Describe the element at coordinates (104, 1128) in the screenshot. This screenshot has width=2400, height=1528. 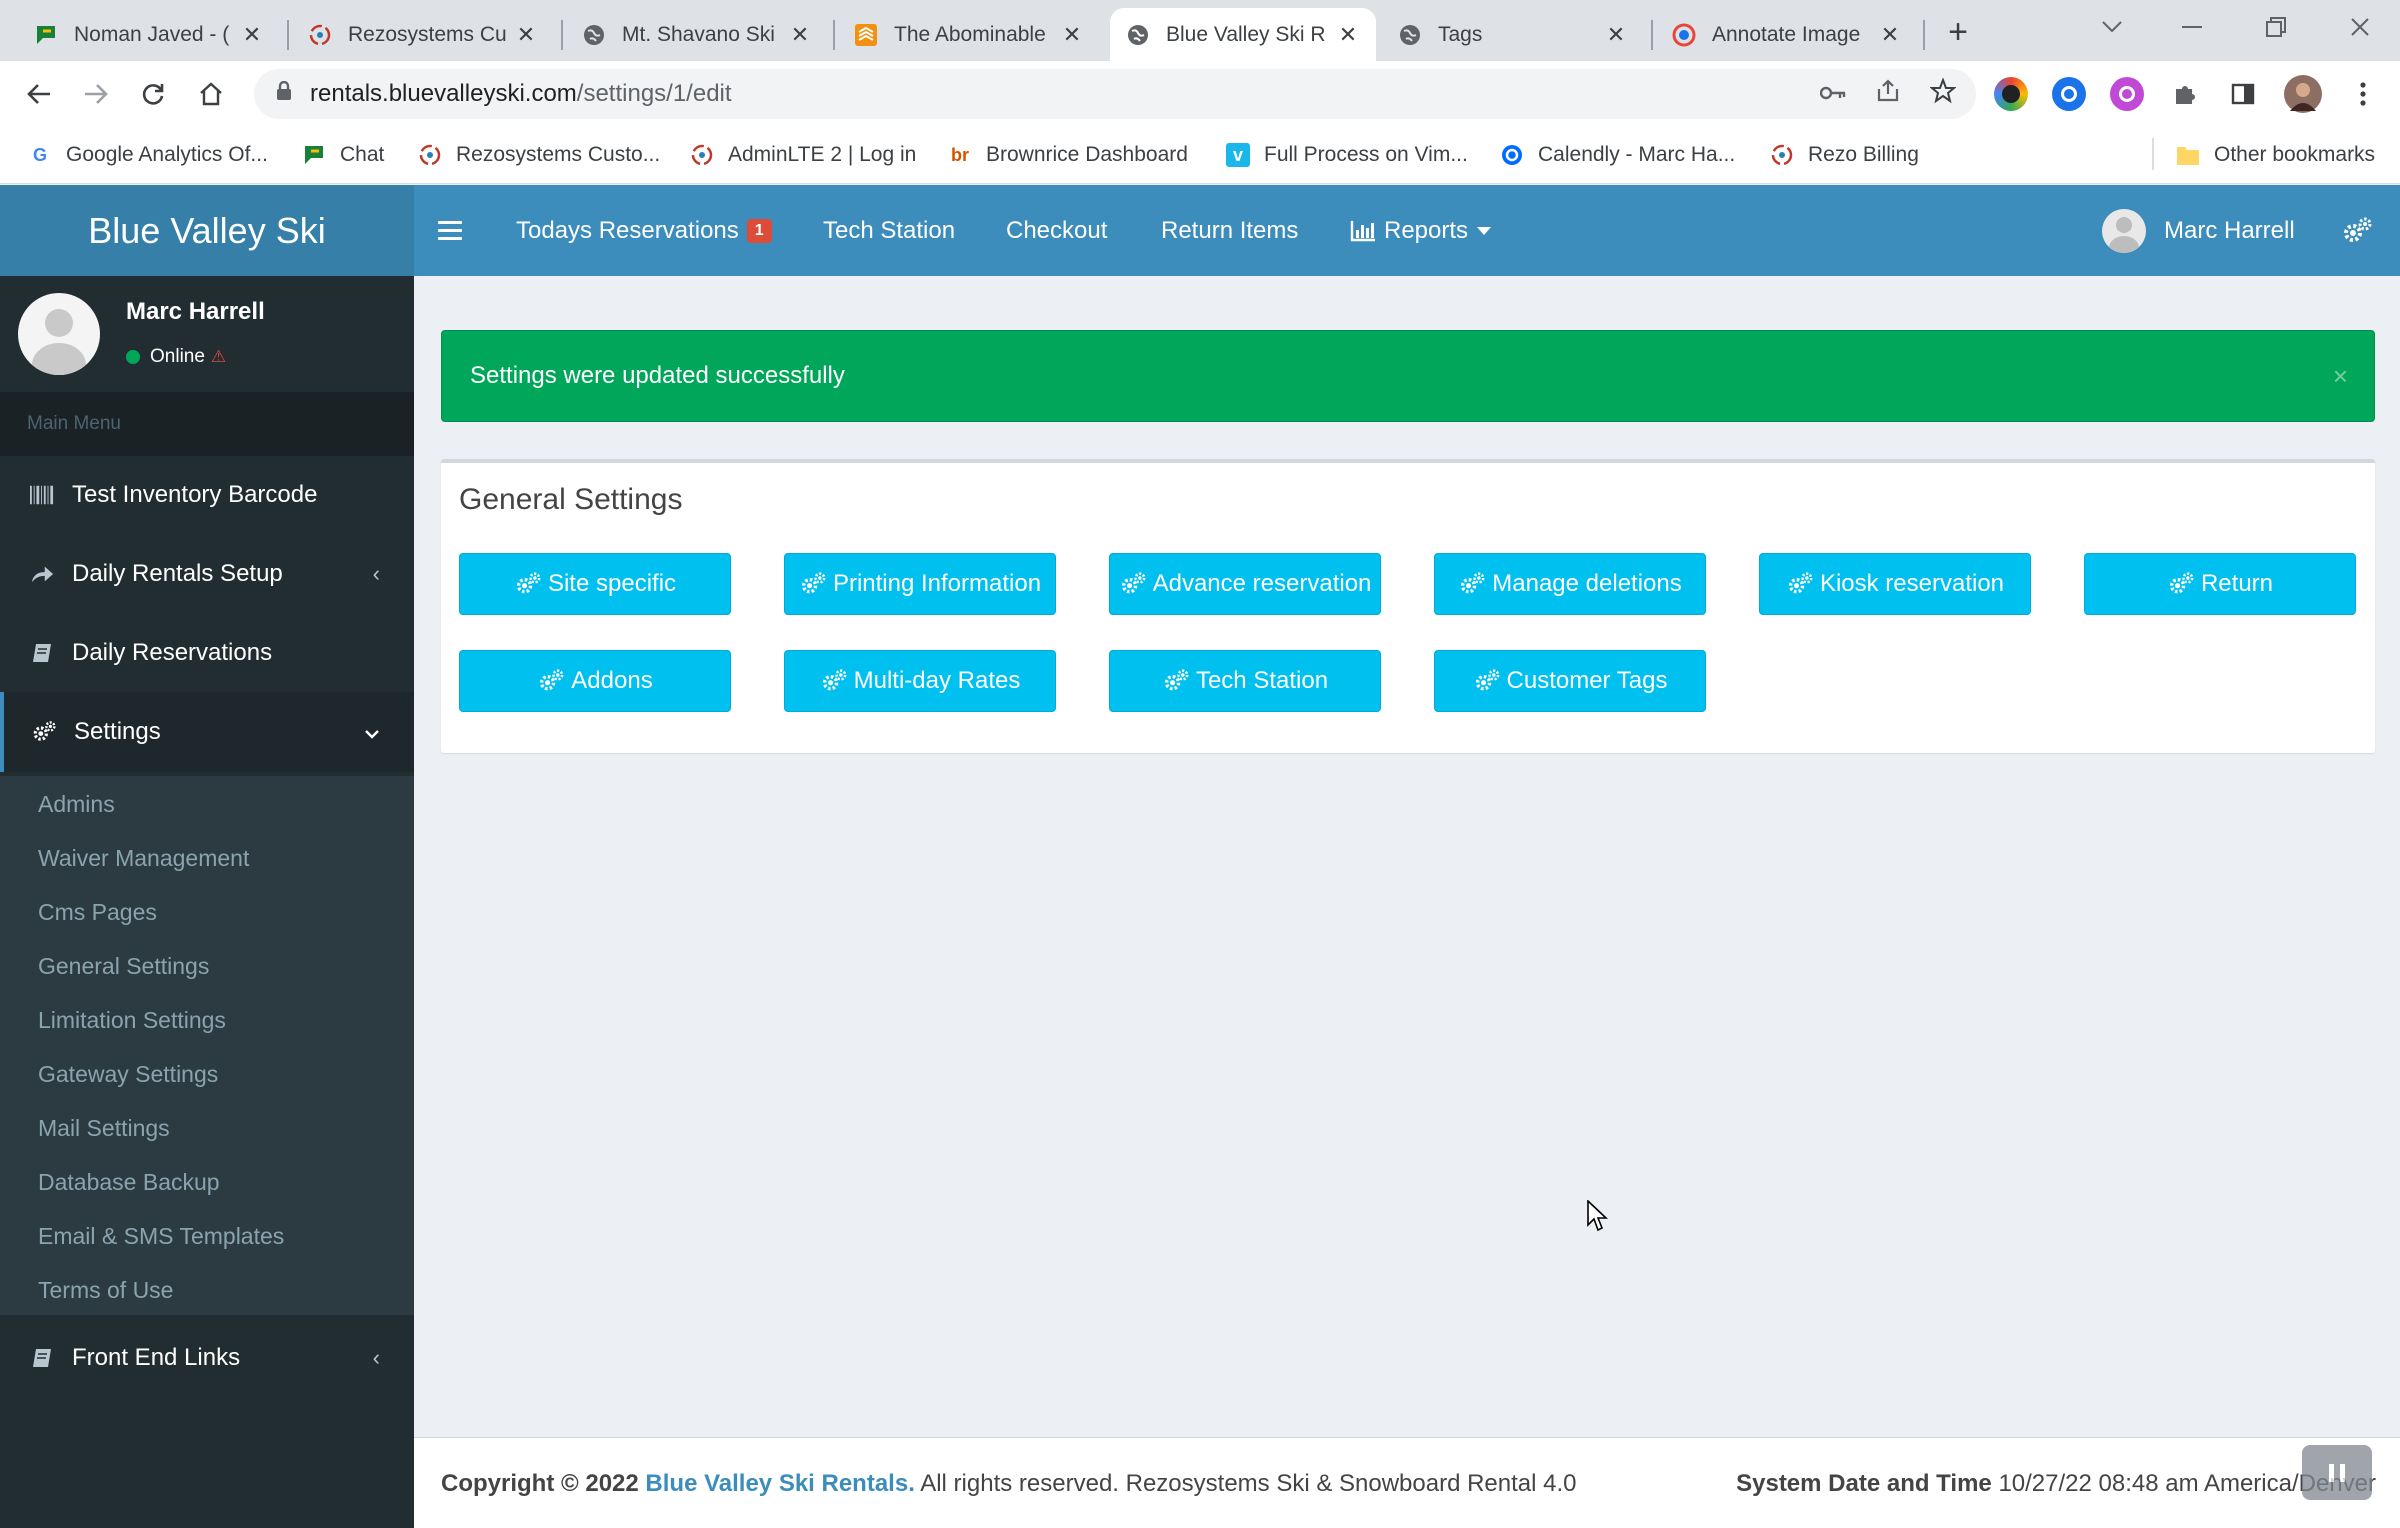
I see `submenu-item-mail-settings: Mail Settings` at that location.